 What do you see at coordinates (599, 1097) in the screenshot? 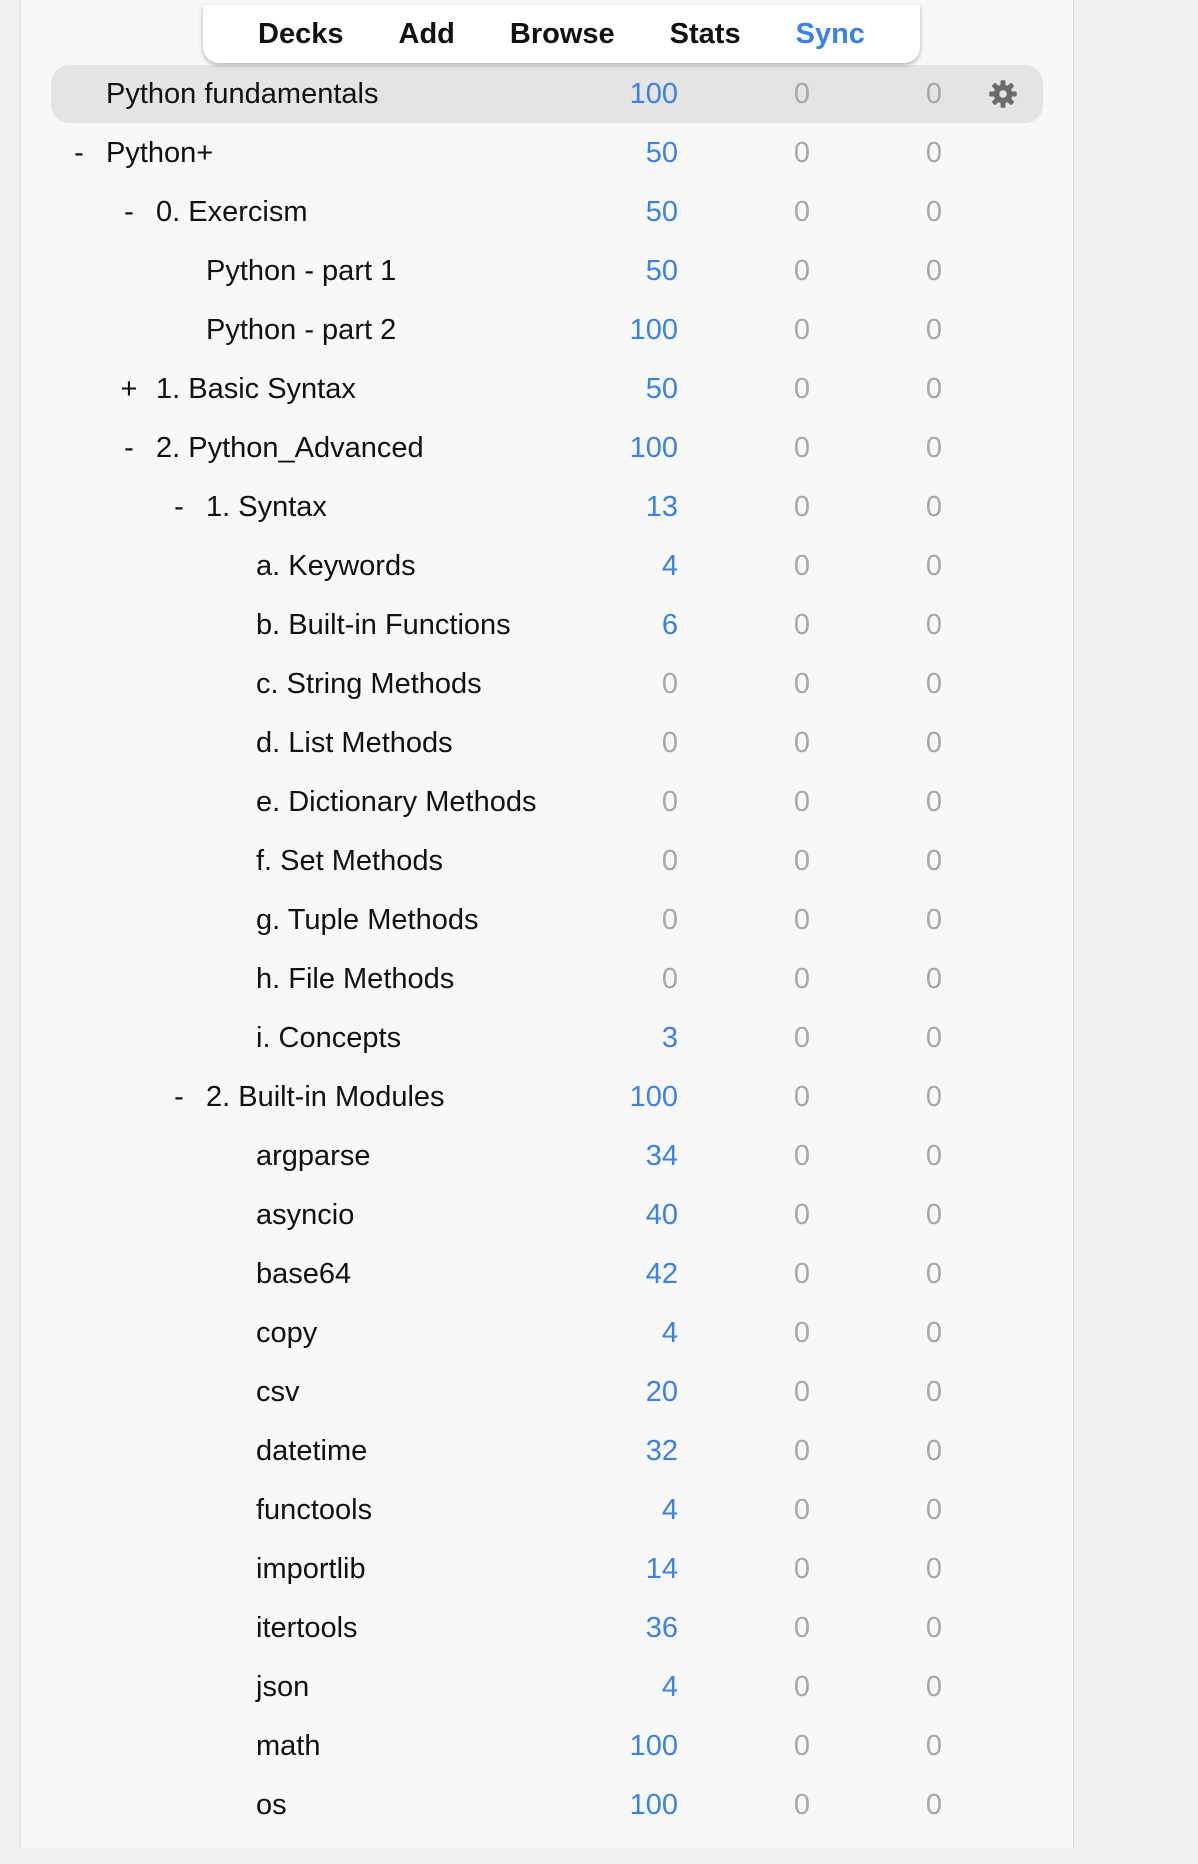
I see `deck-row: -2. Built-in Modules 100 0 0` at bounding box center [599, 1097].